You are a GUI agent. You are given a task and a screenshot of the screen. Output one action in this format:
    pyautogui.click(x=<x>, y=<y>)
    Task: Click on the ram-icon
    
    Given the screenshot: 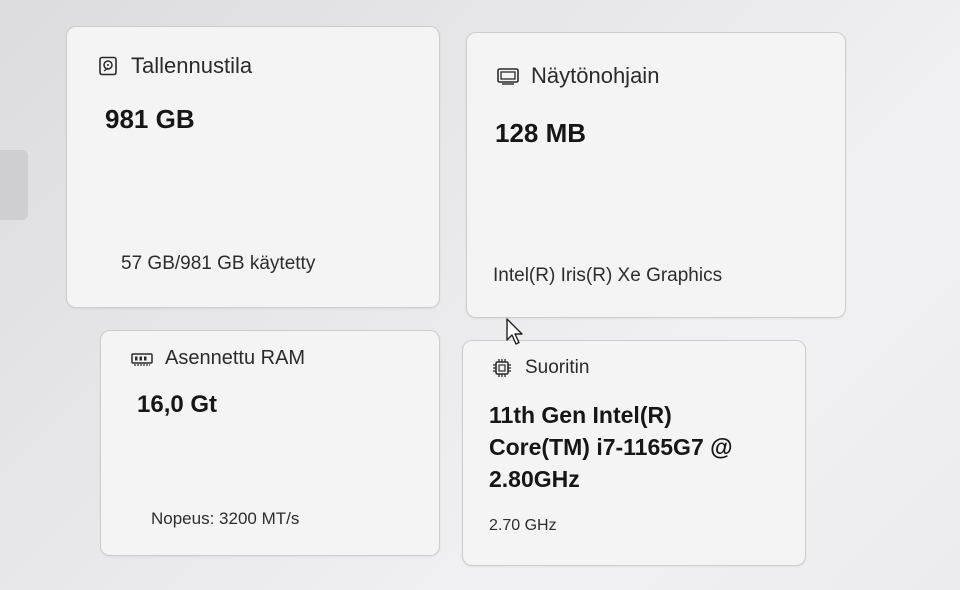 What is the action you would take?
    pyautogui.click(x=142, y=359)
    